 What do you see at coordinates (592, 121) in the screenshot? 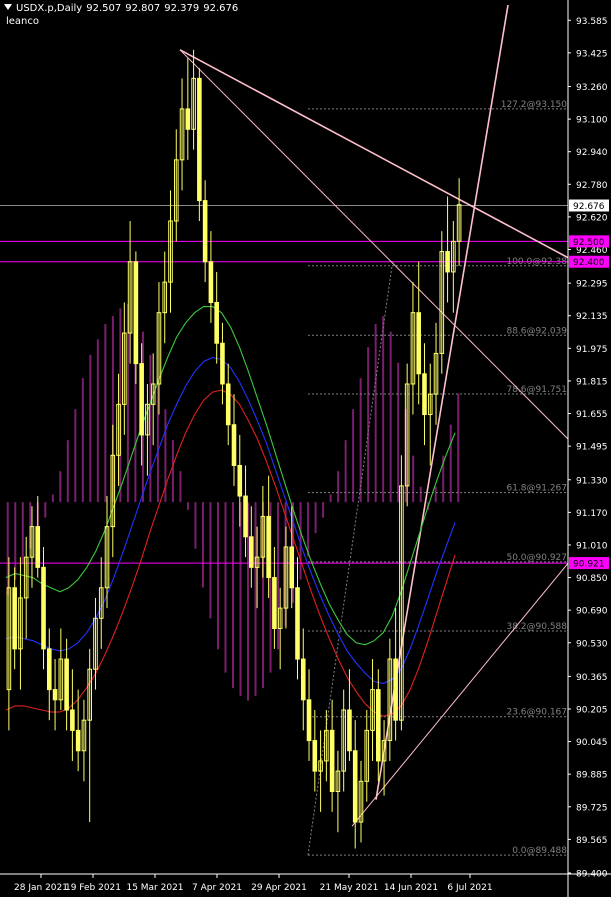
I see `y-tick-label: 93.100` at bounding box center [592, 121].